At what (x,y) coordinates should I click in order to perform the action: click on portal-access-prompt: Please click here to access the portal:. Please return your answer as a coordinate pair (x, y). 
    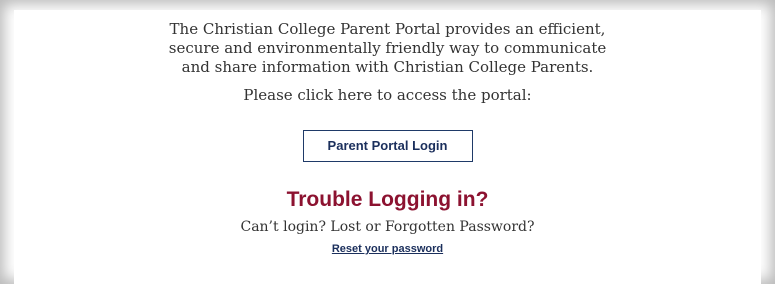
    Looking at the image, I should click on (387, 95).